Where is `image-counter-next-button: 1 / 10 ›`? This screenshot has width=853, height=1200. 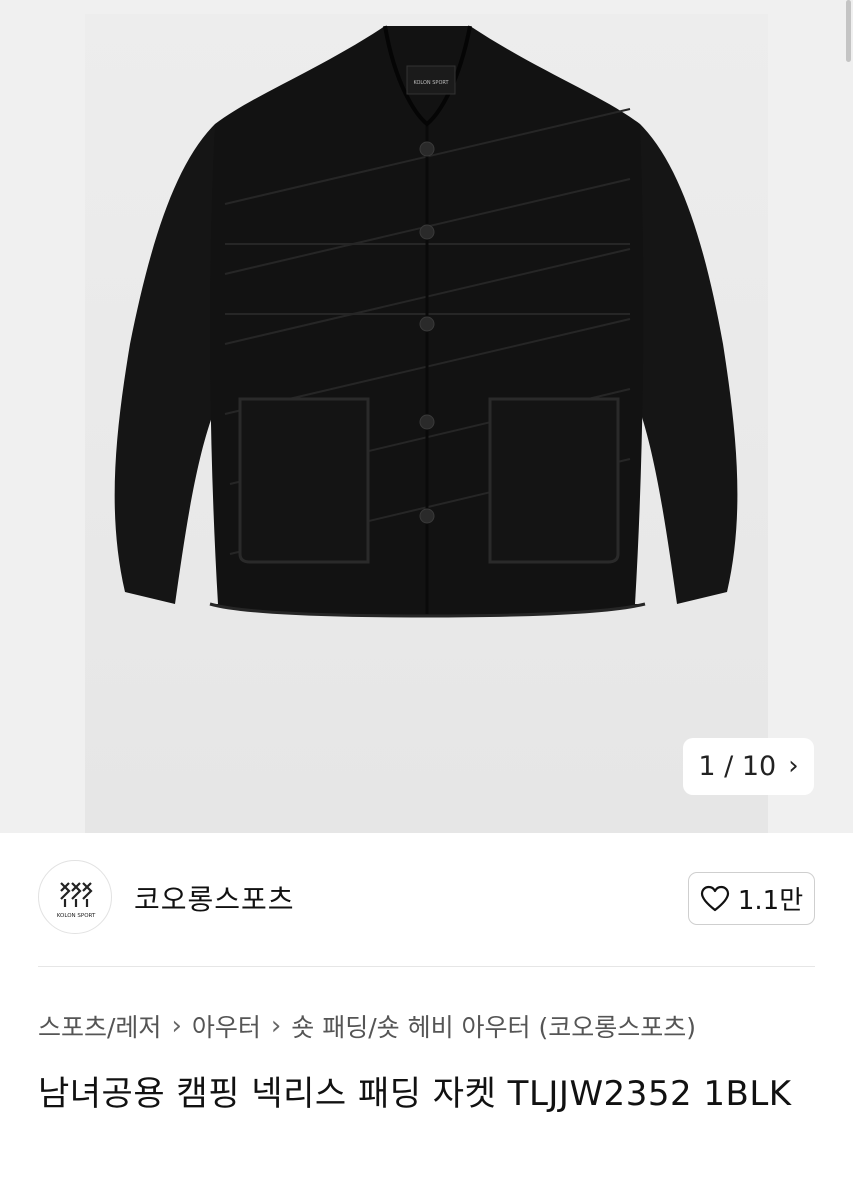 image-counter-next-button: 1 / 10 › is located at coordinates (748, 766).